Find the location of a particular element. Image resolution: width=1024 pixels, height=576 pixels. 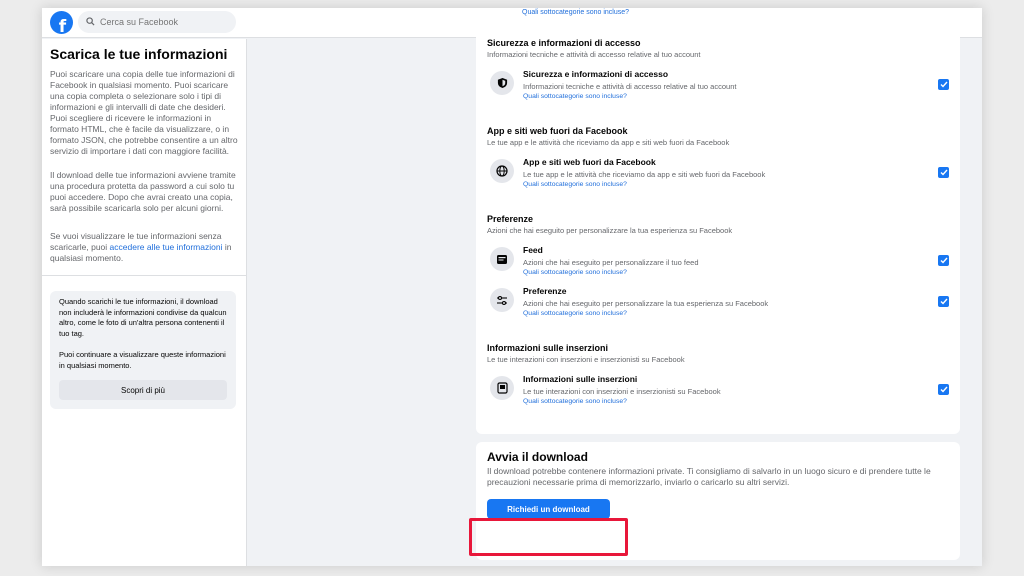

facebook-logo: f is located at coordinates (61, 22).